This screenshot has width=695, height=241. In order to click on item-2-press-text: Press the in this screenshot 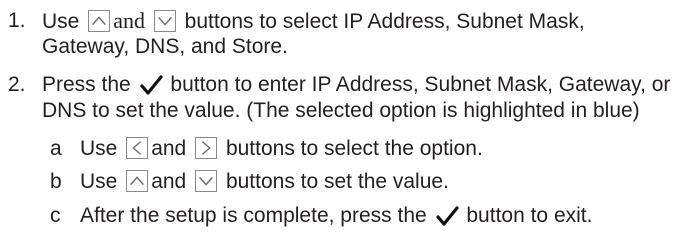, I will do `click(86, 84)`.